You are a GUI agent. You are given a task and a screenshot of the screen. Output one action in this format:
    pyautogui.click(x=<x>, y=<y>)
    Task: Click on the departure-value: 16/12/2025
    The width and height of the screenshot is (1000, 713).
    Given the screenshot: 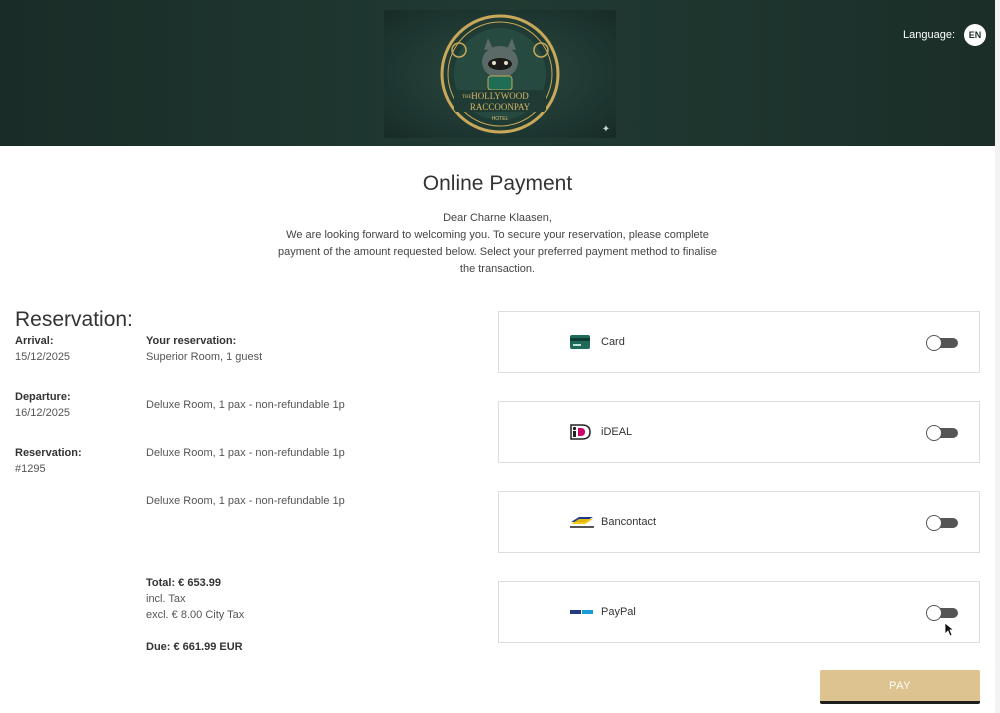 What is the action you would take?
    pyautogui.click(x=43, y=413)
    